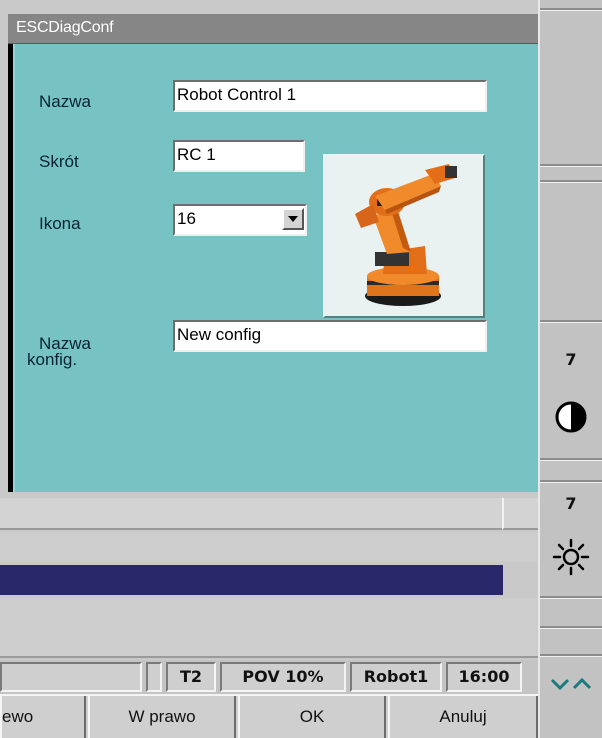 The image size is (602, 738). I want to click on icon-select-value: 16, so click(186, 218).